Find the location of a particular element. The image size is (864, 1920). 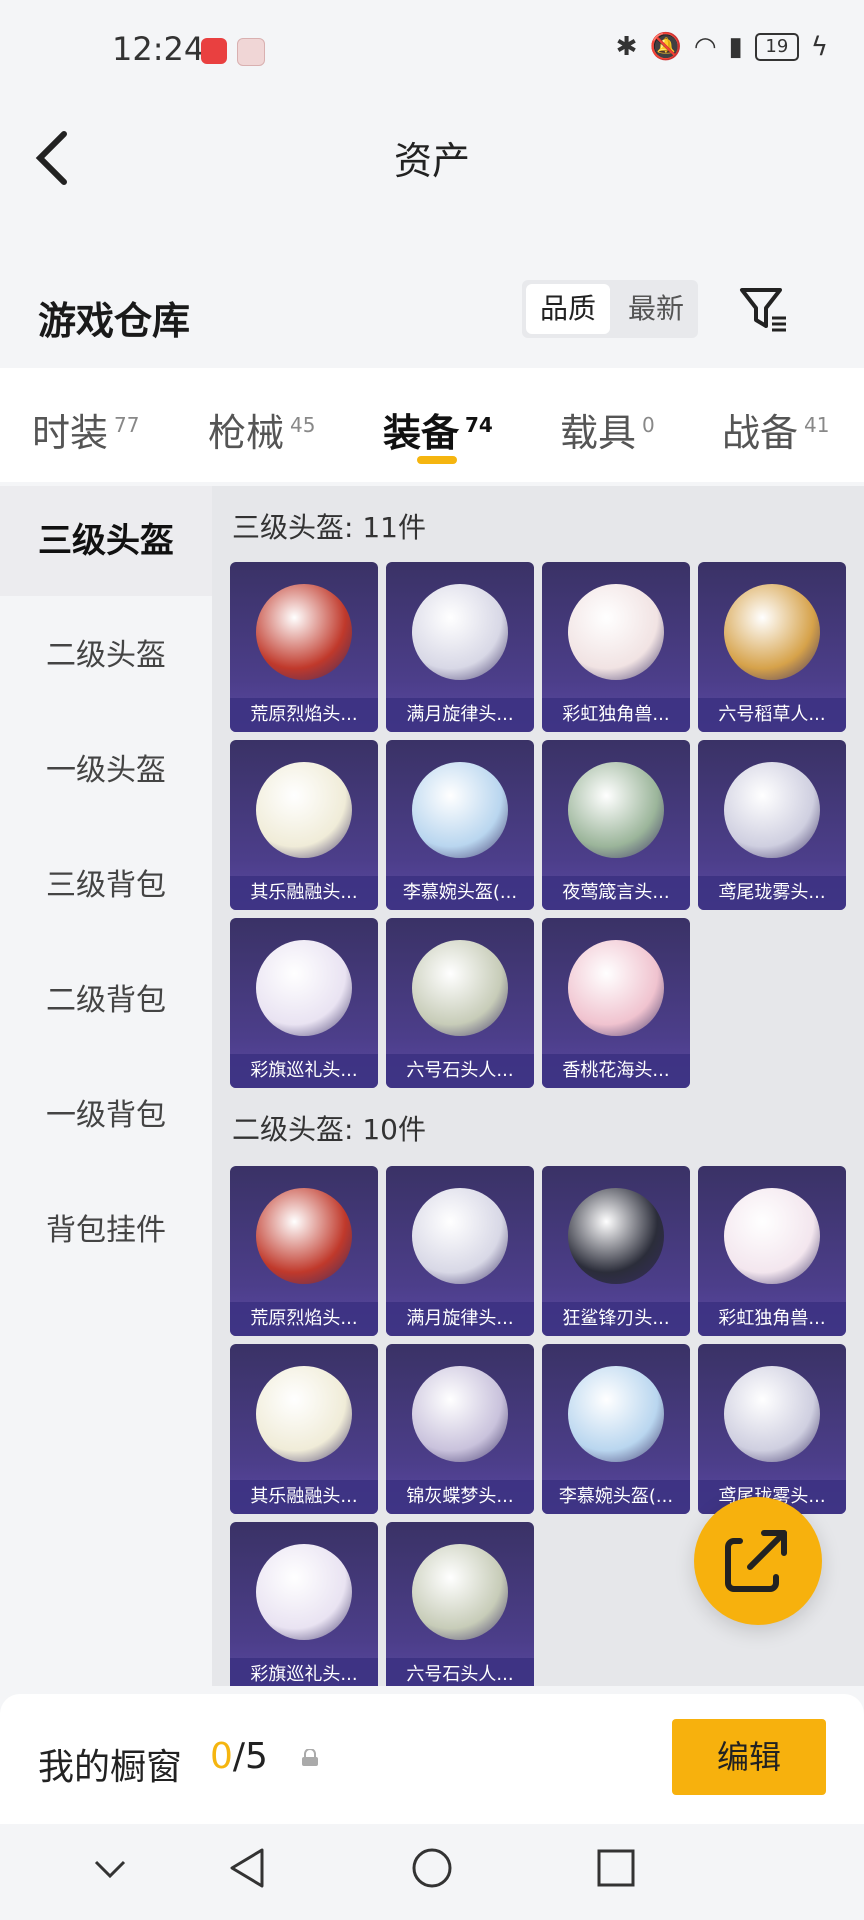

sidebar-item-level2-helmet: 二级头盔 is located at coordinates (106, 656).